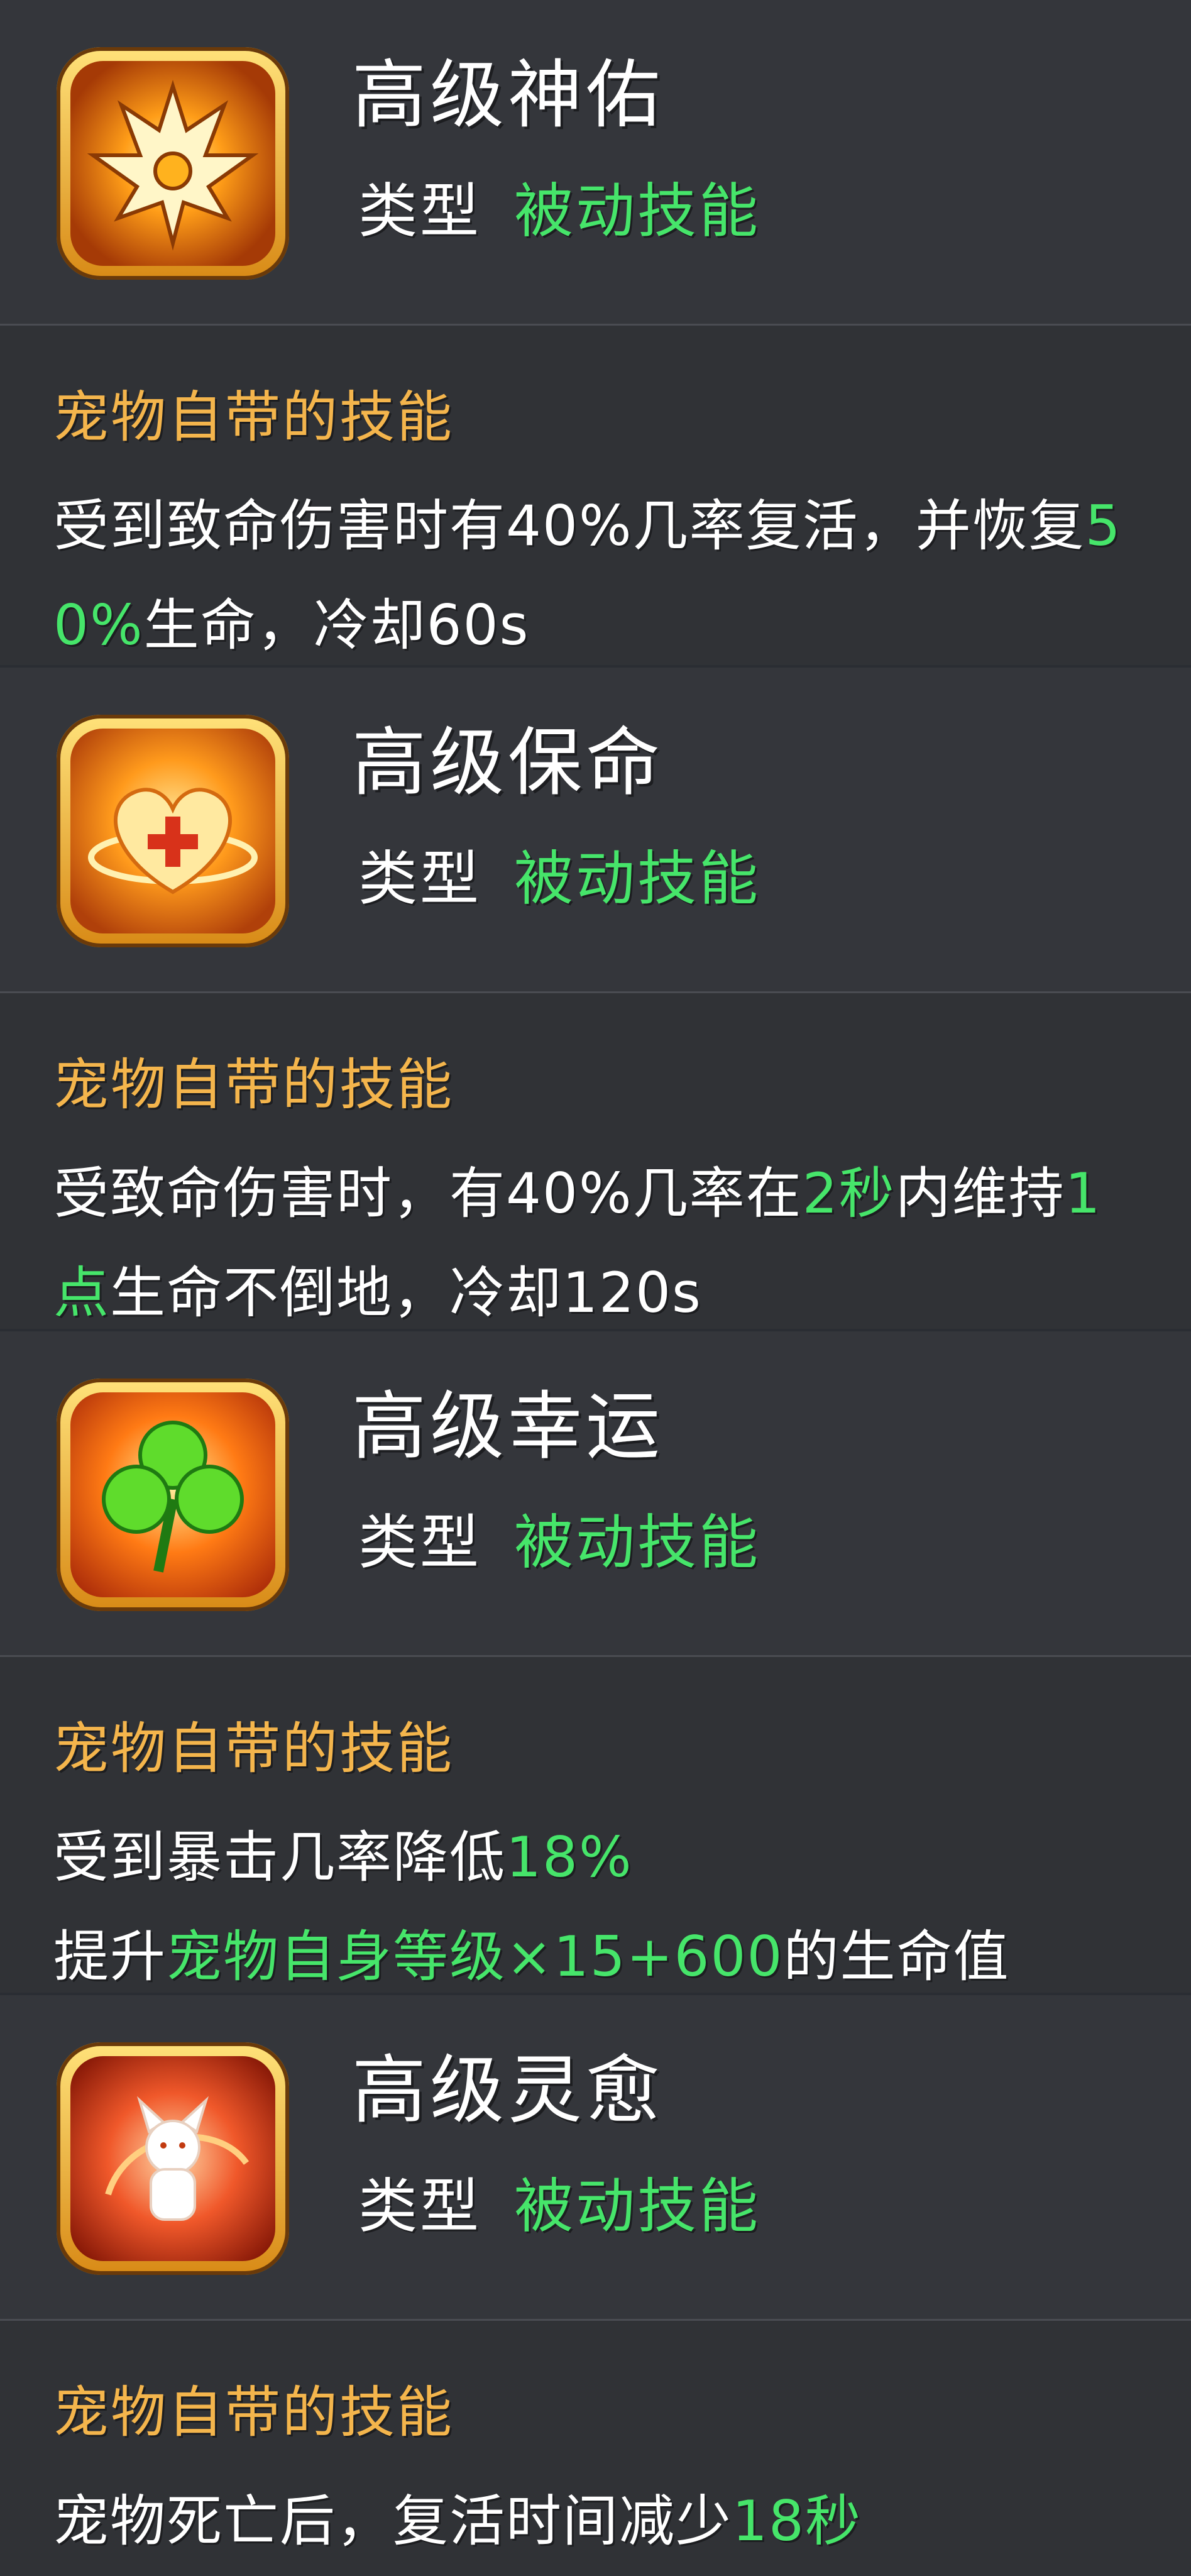  Describe the element at coordinates (406, 1293) in the screenshot. I see `desc-text: 生命不倒地，冷却120s` at that location.